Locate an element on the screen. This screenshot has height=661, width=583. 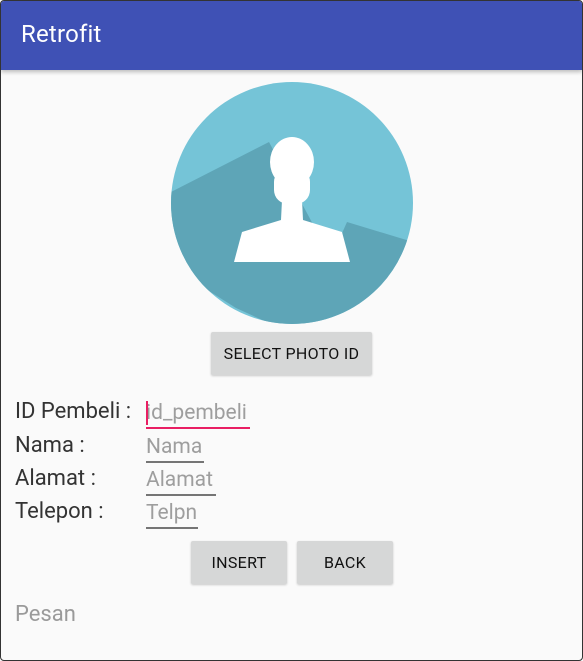
pesan-text: Pesan is located at coordinates (45, 614).